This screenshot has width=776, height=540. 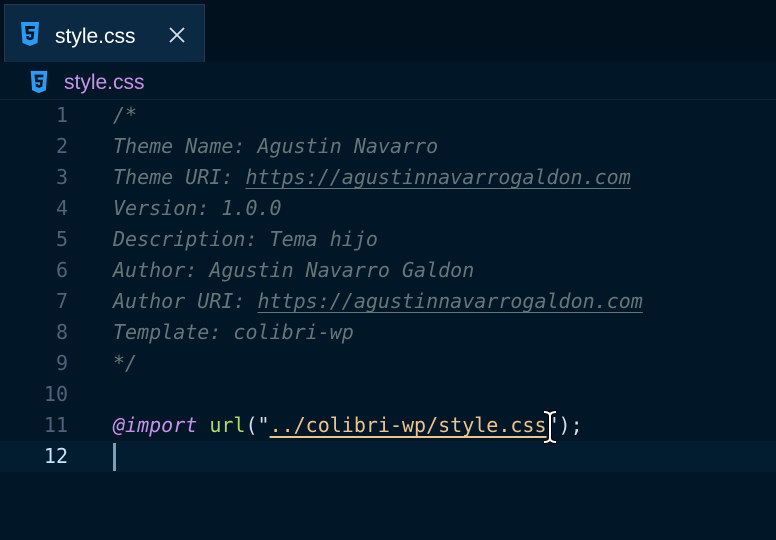 I want to click on line-number: 12, so click(x=55, y=456).